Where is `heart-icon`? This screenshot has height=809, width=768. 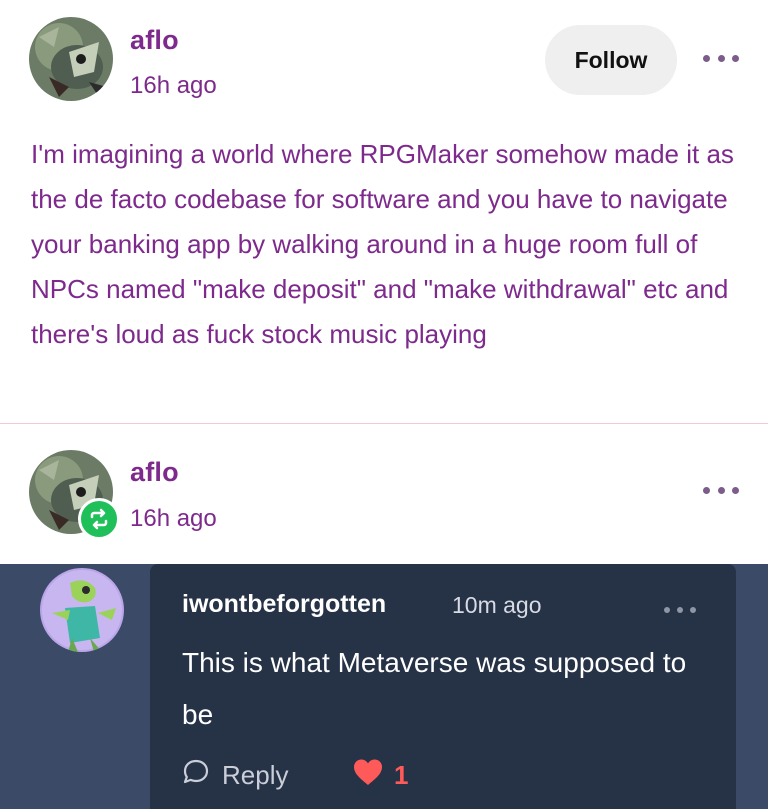 heart-icon is located at coordinates (373, 775).